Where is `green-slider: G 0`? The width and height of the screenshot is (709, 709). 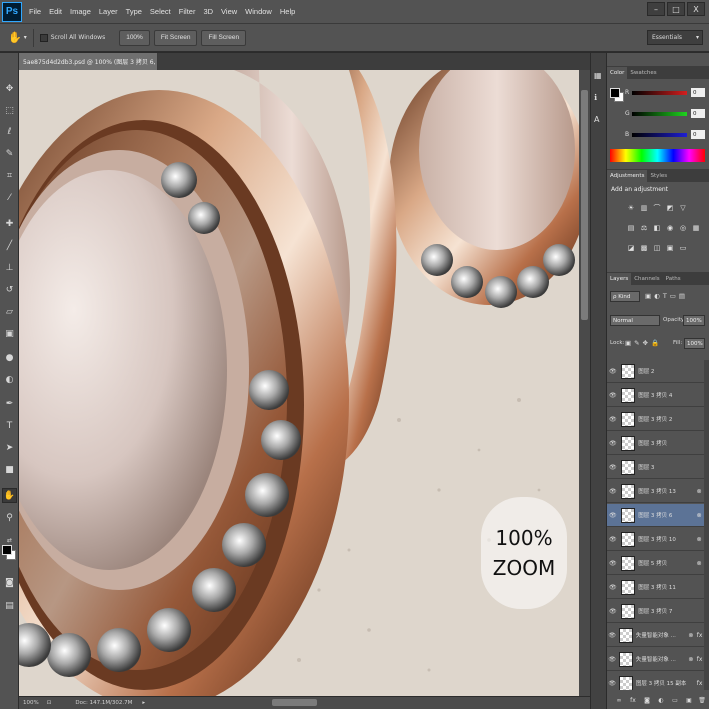
green-slider: G 0 is located at coordinates (667, 113).